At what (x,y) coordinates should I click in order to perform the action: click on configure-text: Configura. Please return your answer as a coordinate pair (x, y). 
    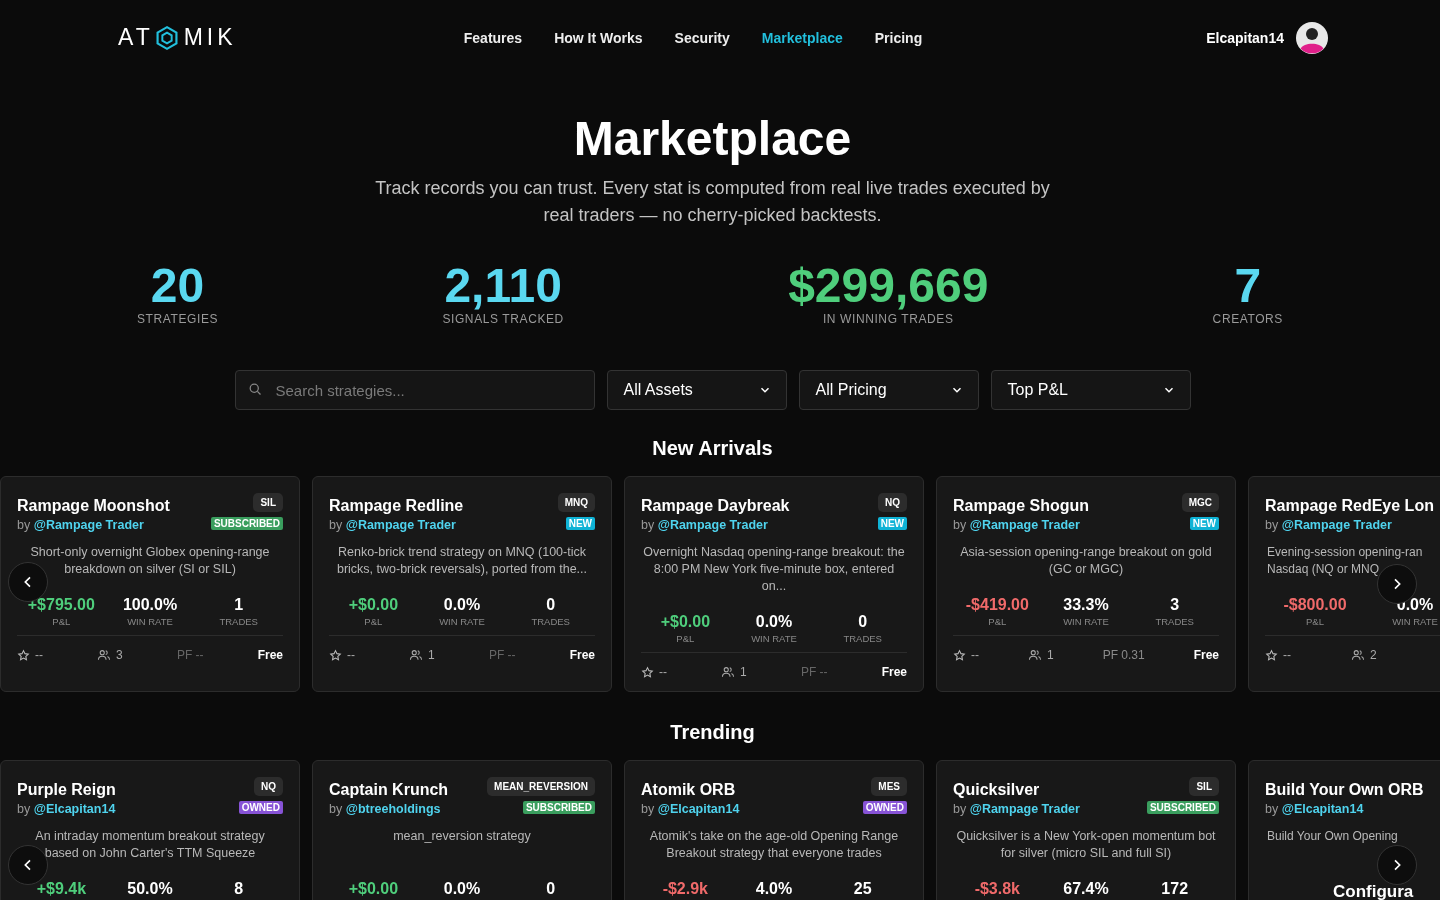
    Looking at the image, I should click on (1373, 891).